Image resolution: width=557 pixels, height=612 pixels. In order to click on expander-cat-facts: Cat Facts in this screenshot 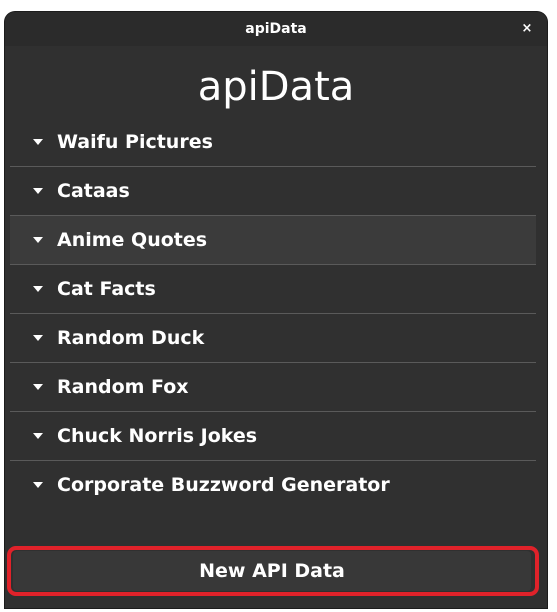, I will do `click(273, 289)`.